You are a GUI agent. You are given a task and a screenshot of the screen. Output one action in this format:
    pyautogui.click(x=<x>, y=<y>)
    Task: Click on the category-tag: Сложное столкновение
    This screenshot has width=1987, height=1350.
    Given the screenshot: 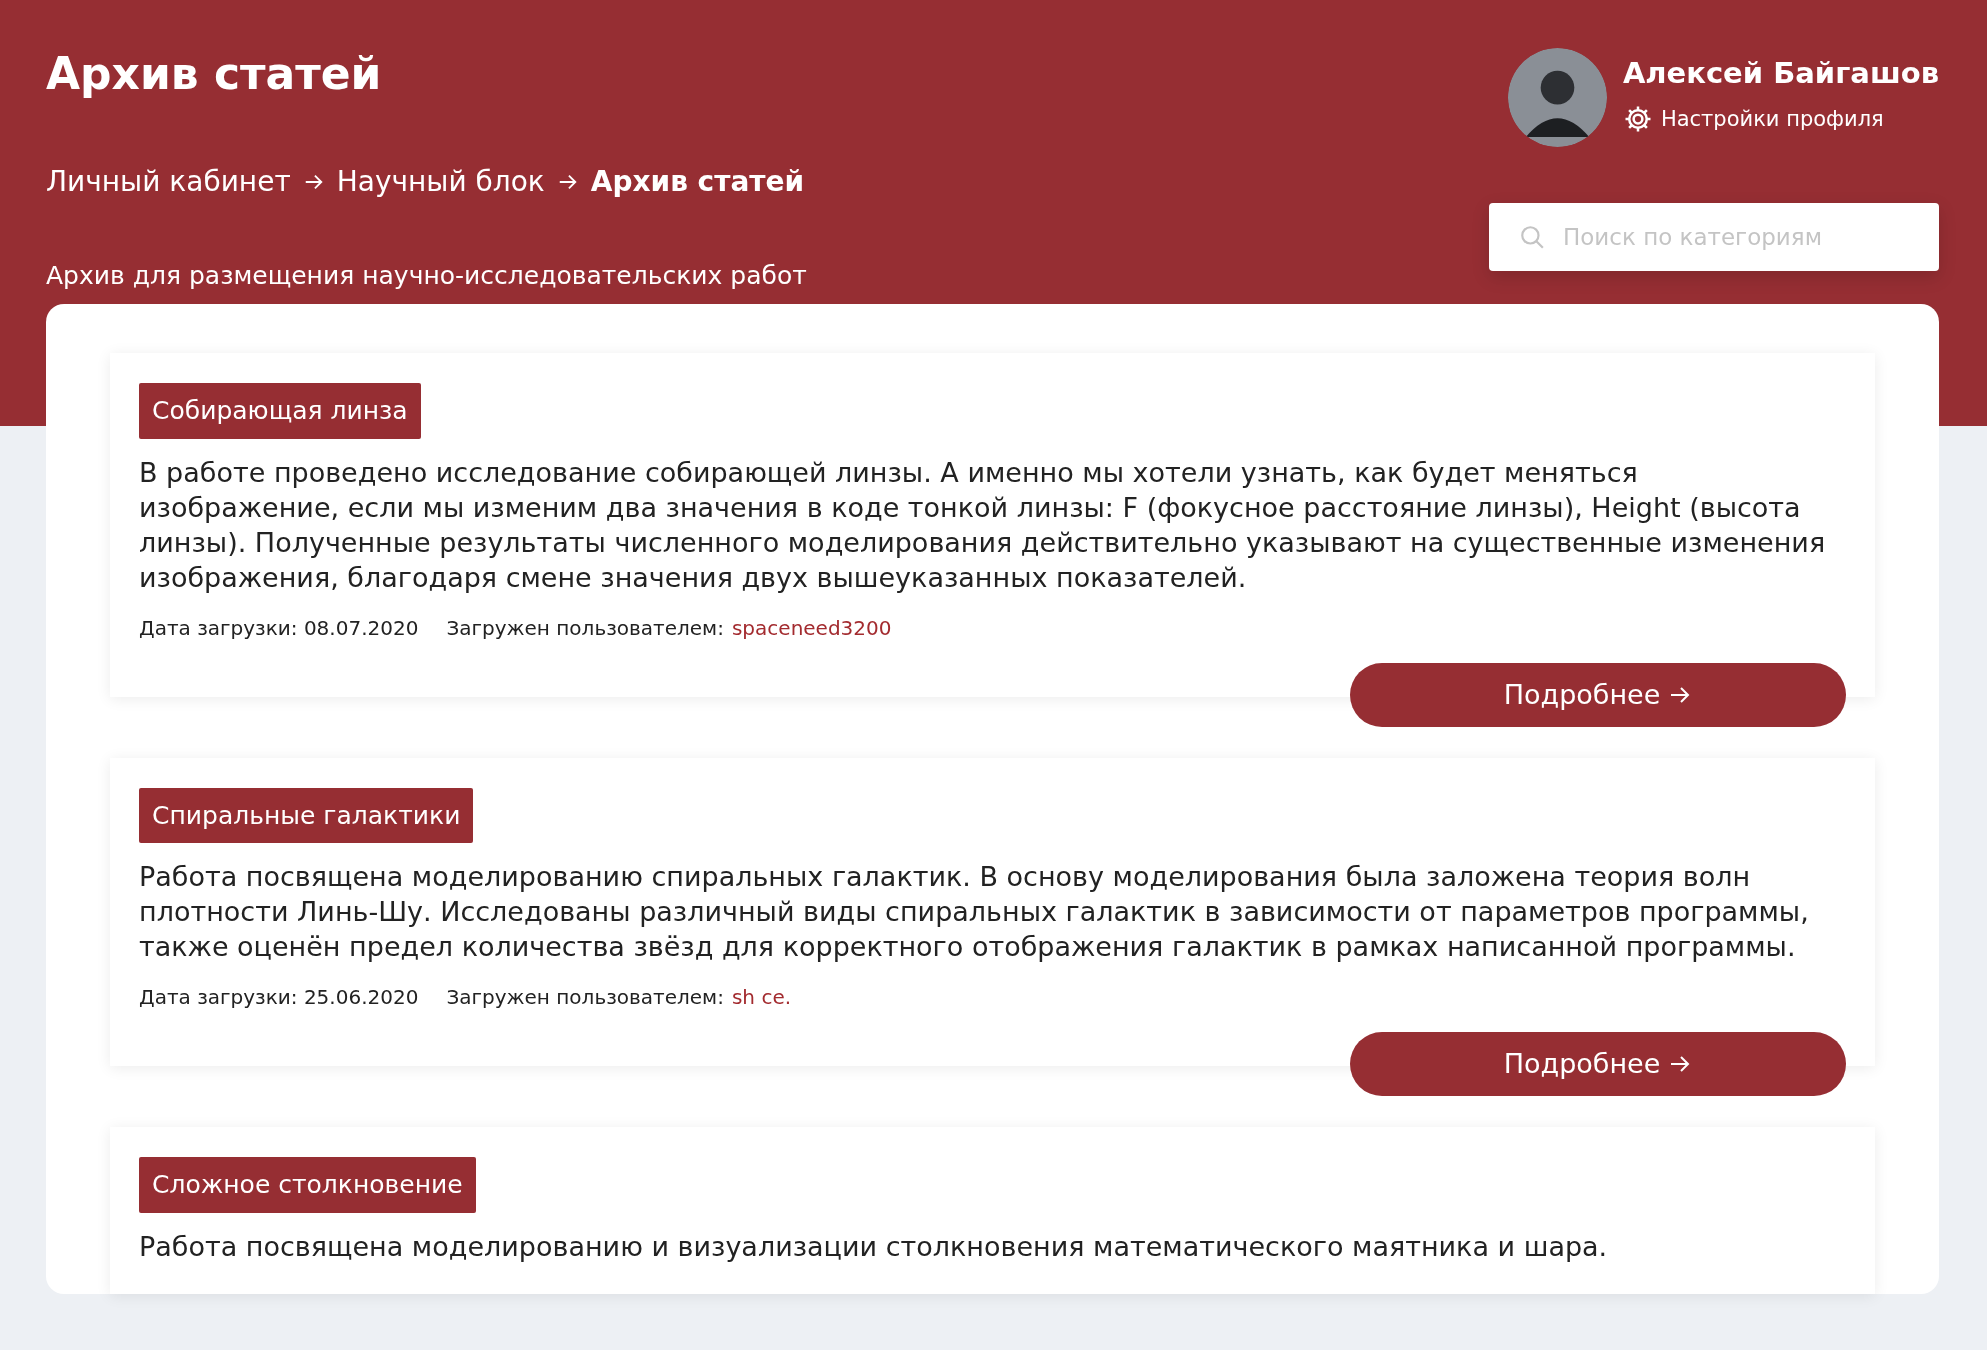 What is the action you would take?
    pyautogui.click(x=307, y=1185)
    